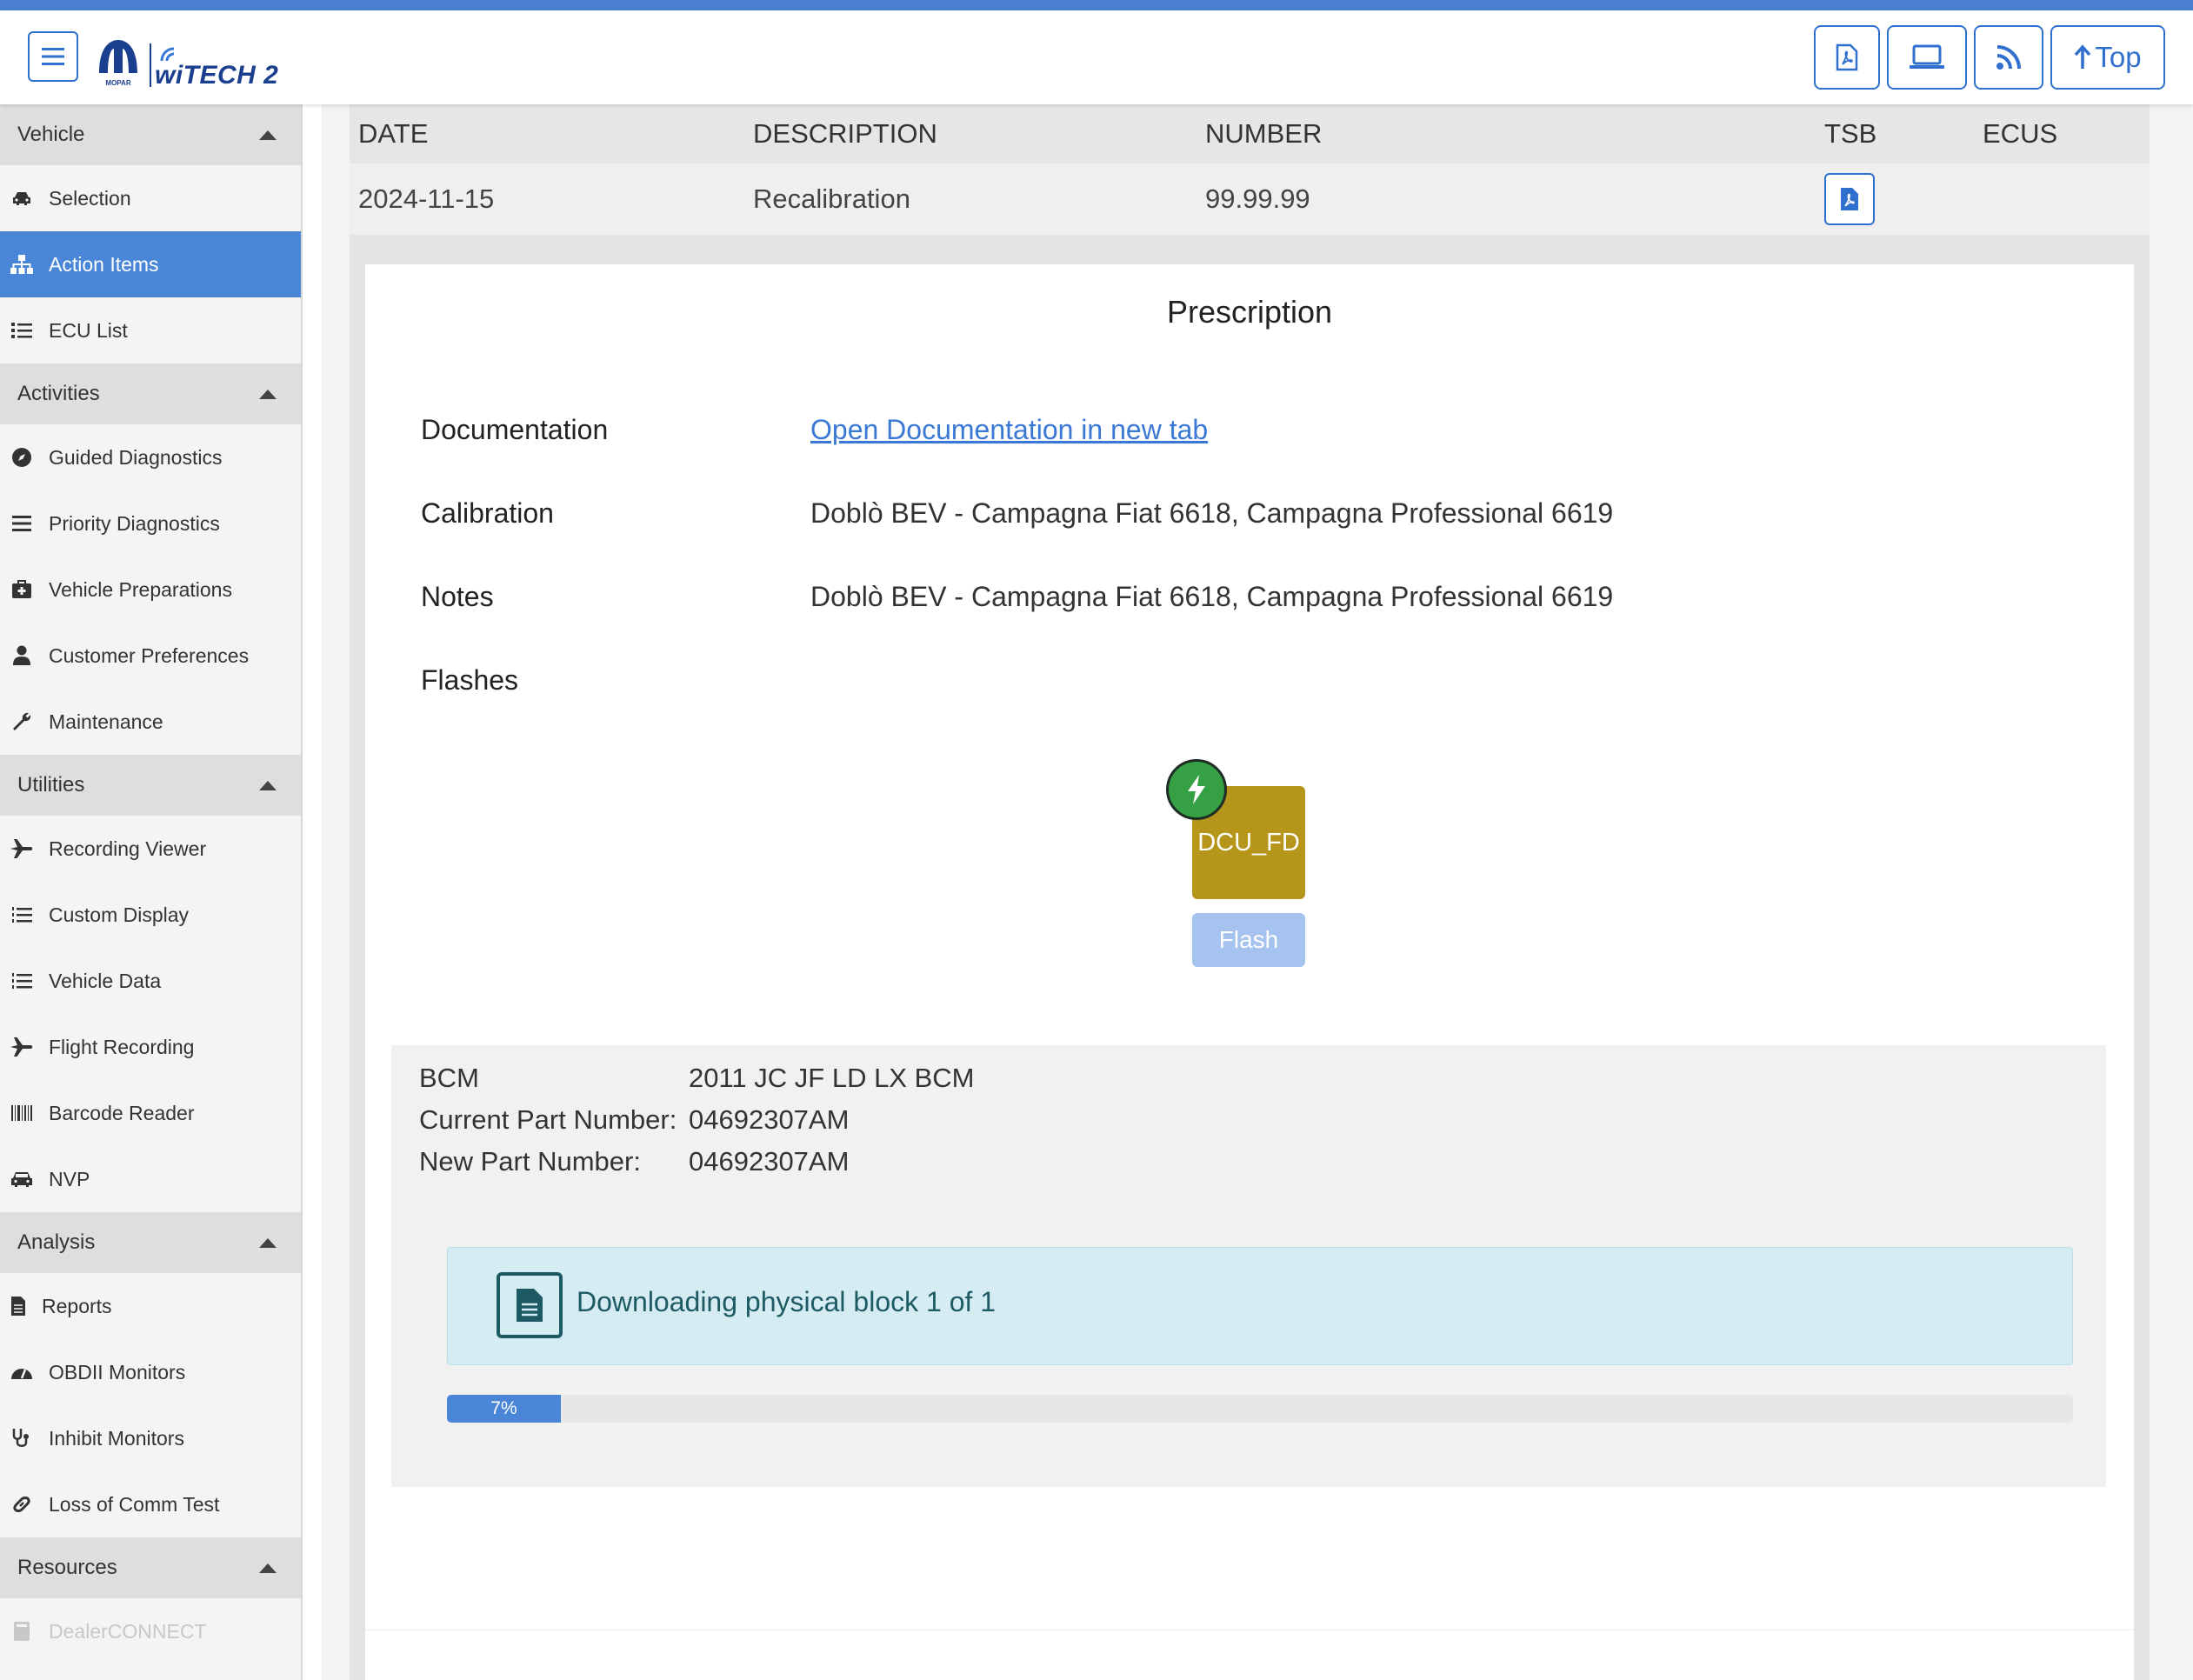 This screenshot has height=1680, width=2193. I want to click on laptop-icon, so click(1927, 56).